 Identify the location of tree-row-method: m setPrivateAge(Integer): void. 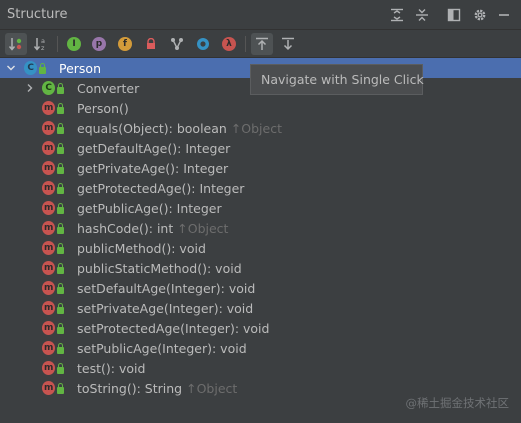
(260, 308).